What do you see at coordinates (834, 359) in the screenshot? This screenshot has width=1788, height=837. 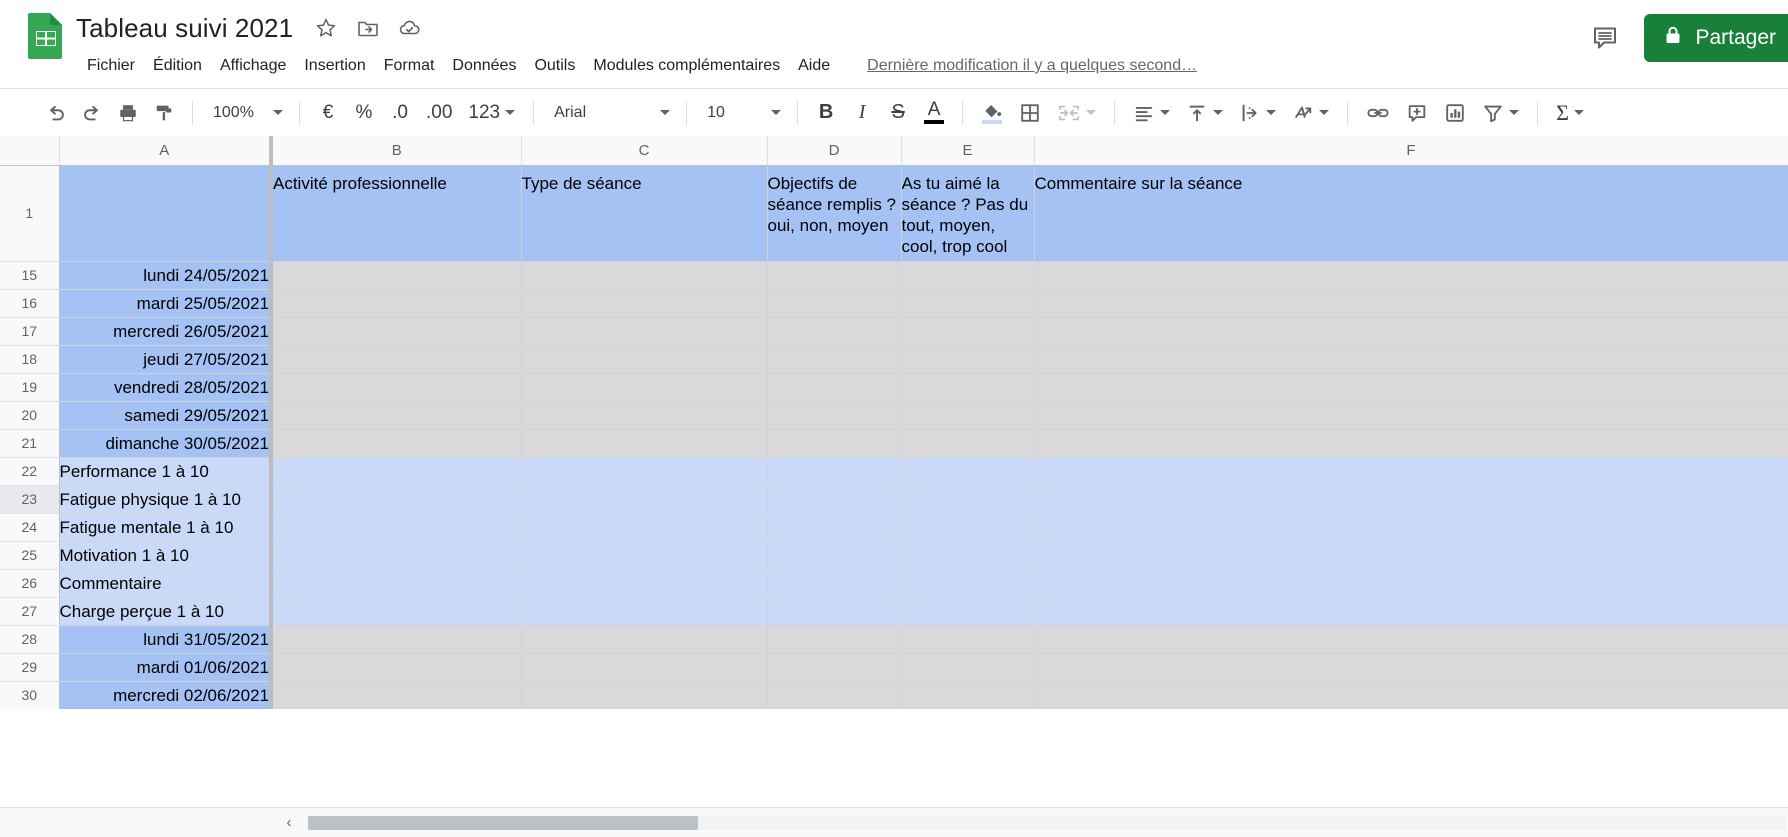 I see `cell-d18` at bounding box center [834, 359].